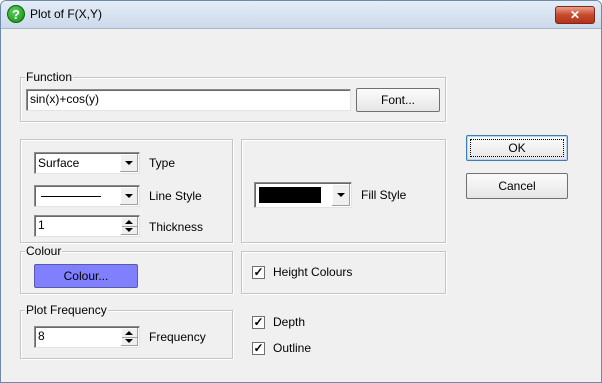  I want to click on frequency-spinner, so click(129, 337).